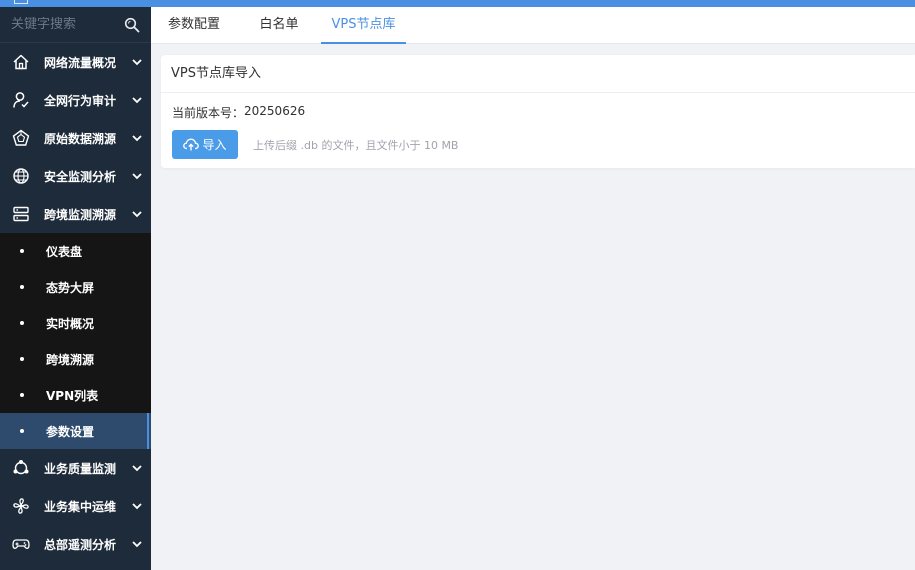  I want to click on upload-hint: 上传后缀 .db 的文件，且文件小于 10 MB, so click(356, 145).